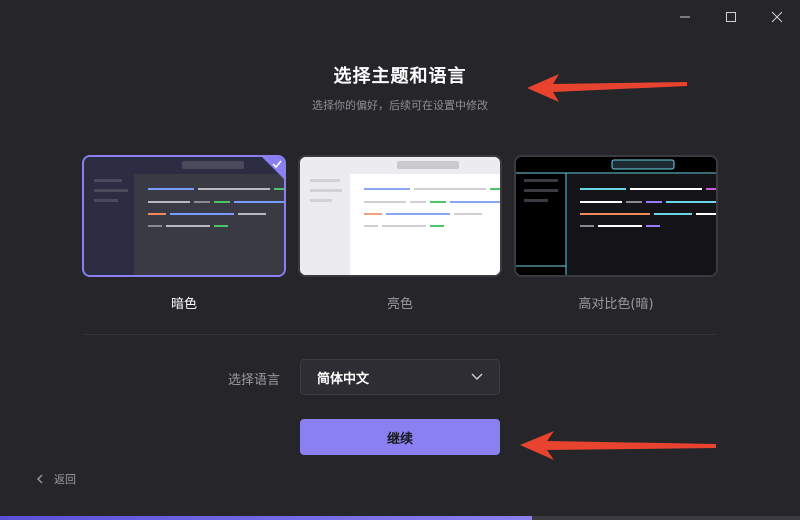 The width and height of the screenshot is (800, 520). I want to click on theme-preview-high-contrast, so click(616, 216).